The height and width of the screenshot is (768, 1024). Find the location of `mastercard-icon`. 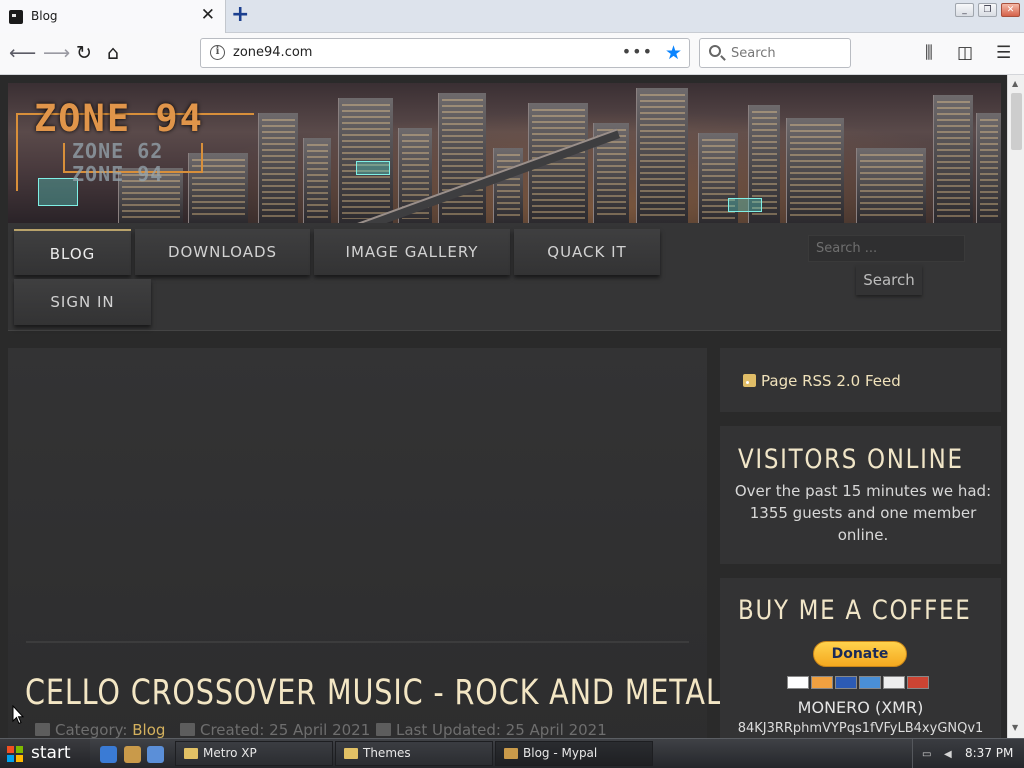

mastercard-icon is located at coordinates (822, 682).